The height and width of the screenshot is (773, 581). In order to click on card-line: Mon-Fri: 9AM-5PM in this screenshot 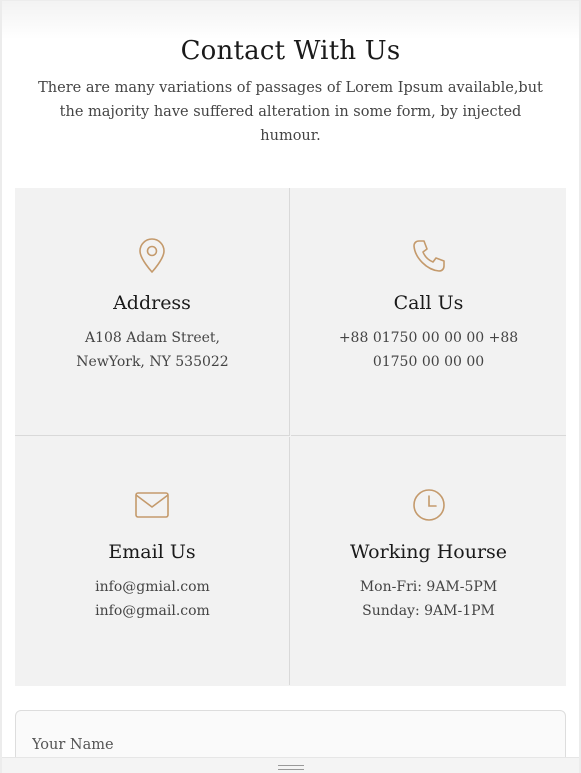, I will do `click(428, 587)`.